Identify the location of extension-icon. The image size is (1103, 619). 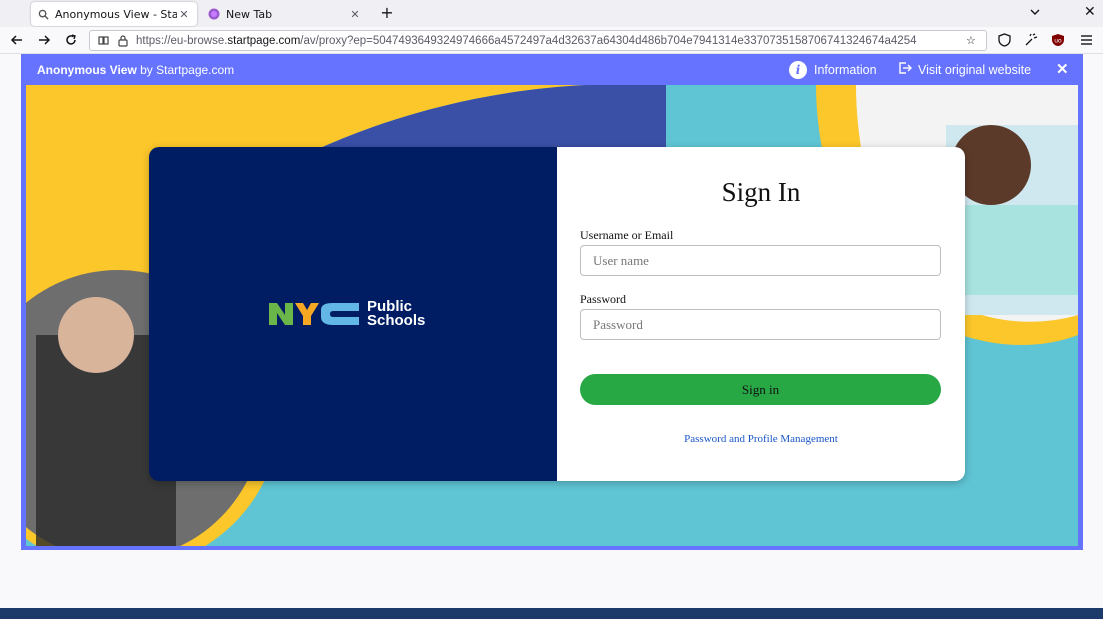
(1031, 40).